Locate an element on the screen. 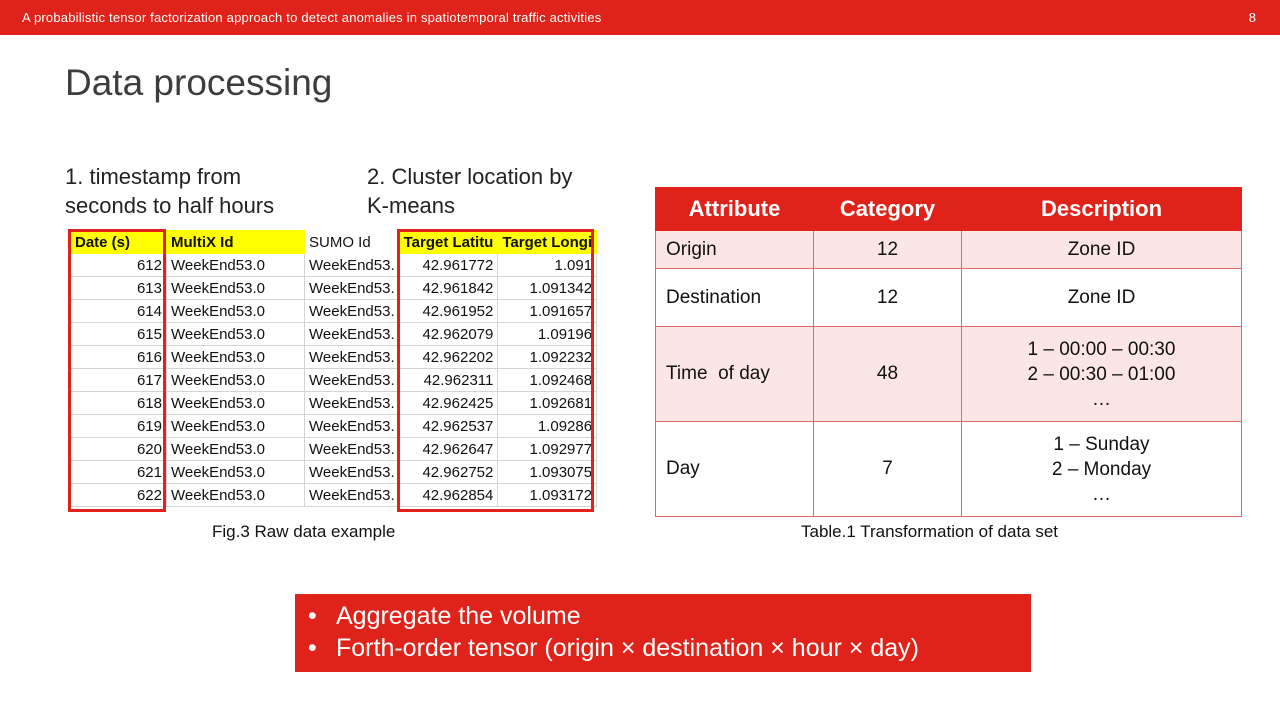 This screenshot has height=720, width=1280. description-line: 1 – Sunday is located at coordinates (1101, 444).